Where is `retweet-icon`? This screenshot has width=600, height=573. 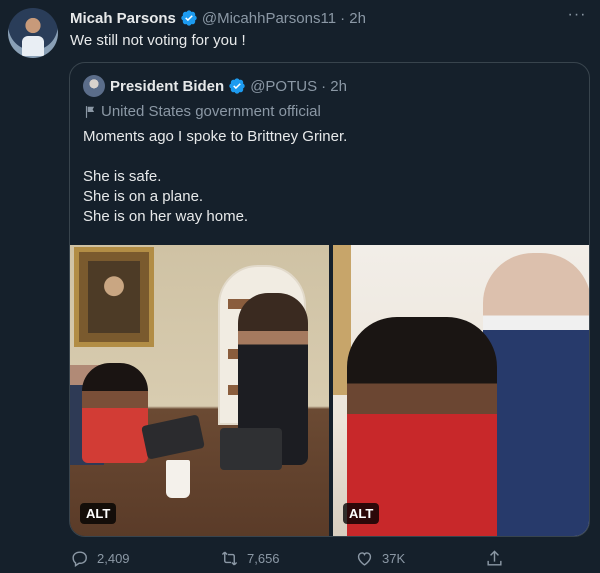
retweet-icon is located at coordinates (229, 558).